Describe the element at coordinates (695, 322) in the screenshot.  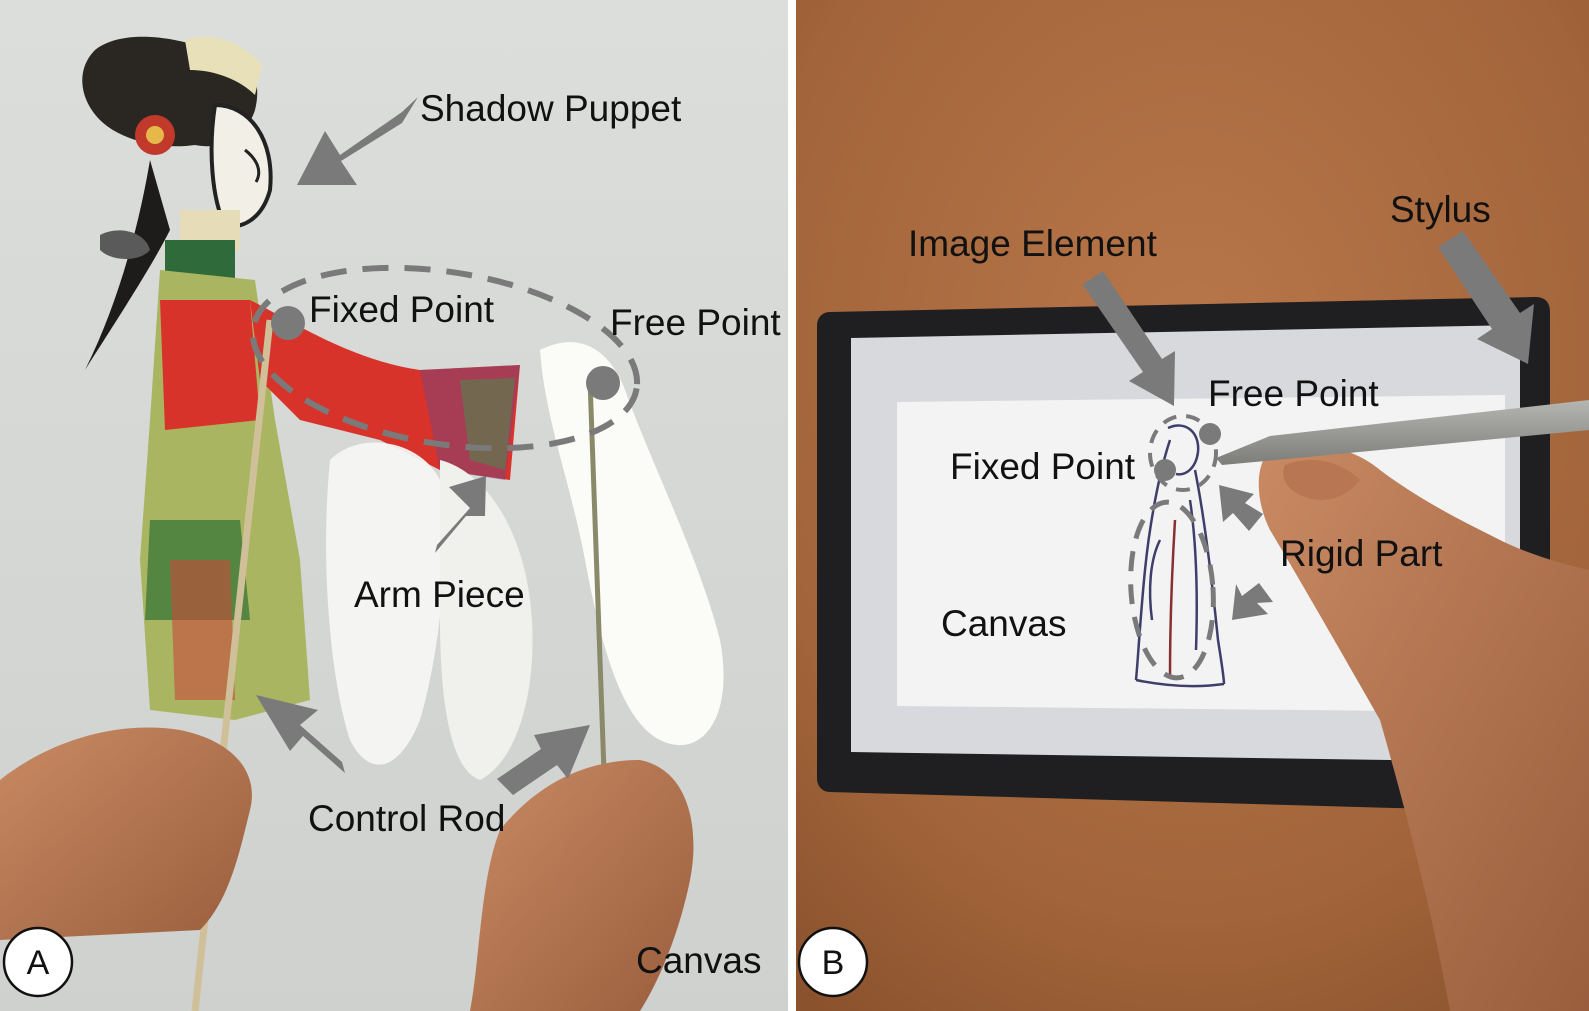
I see `label-free-point-a: Free Point` at that location.